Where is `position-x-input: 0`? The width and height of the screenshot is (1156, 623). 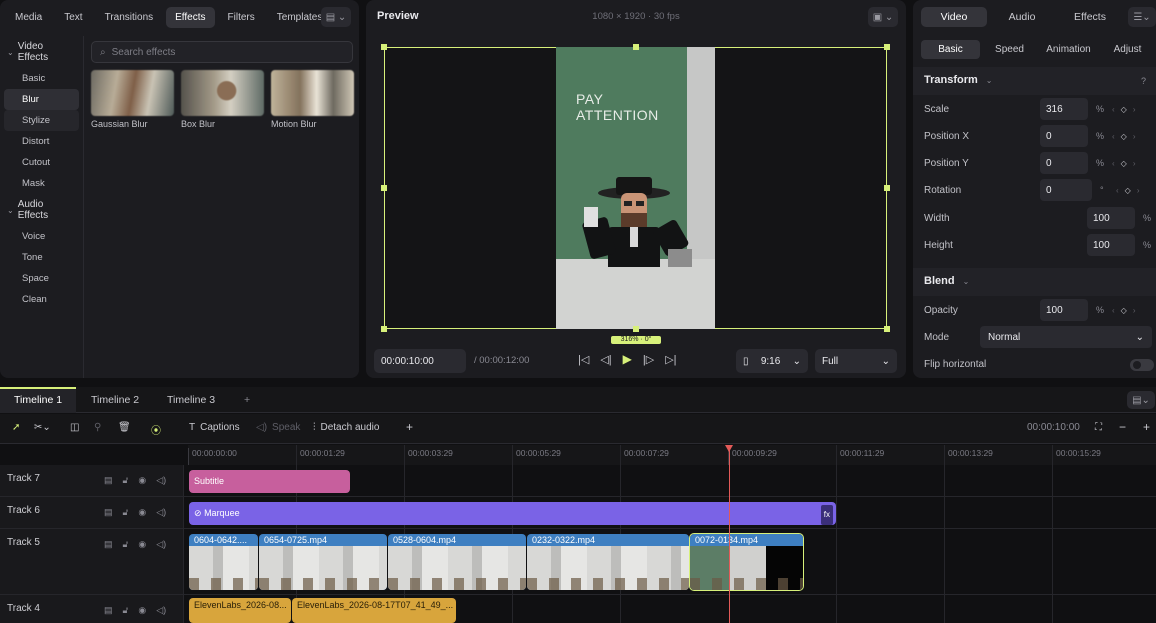 position-x-input: 0 is located at coordinates (1064, 136).